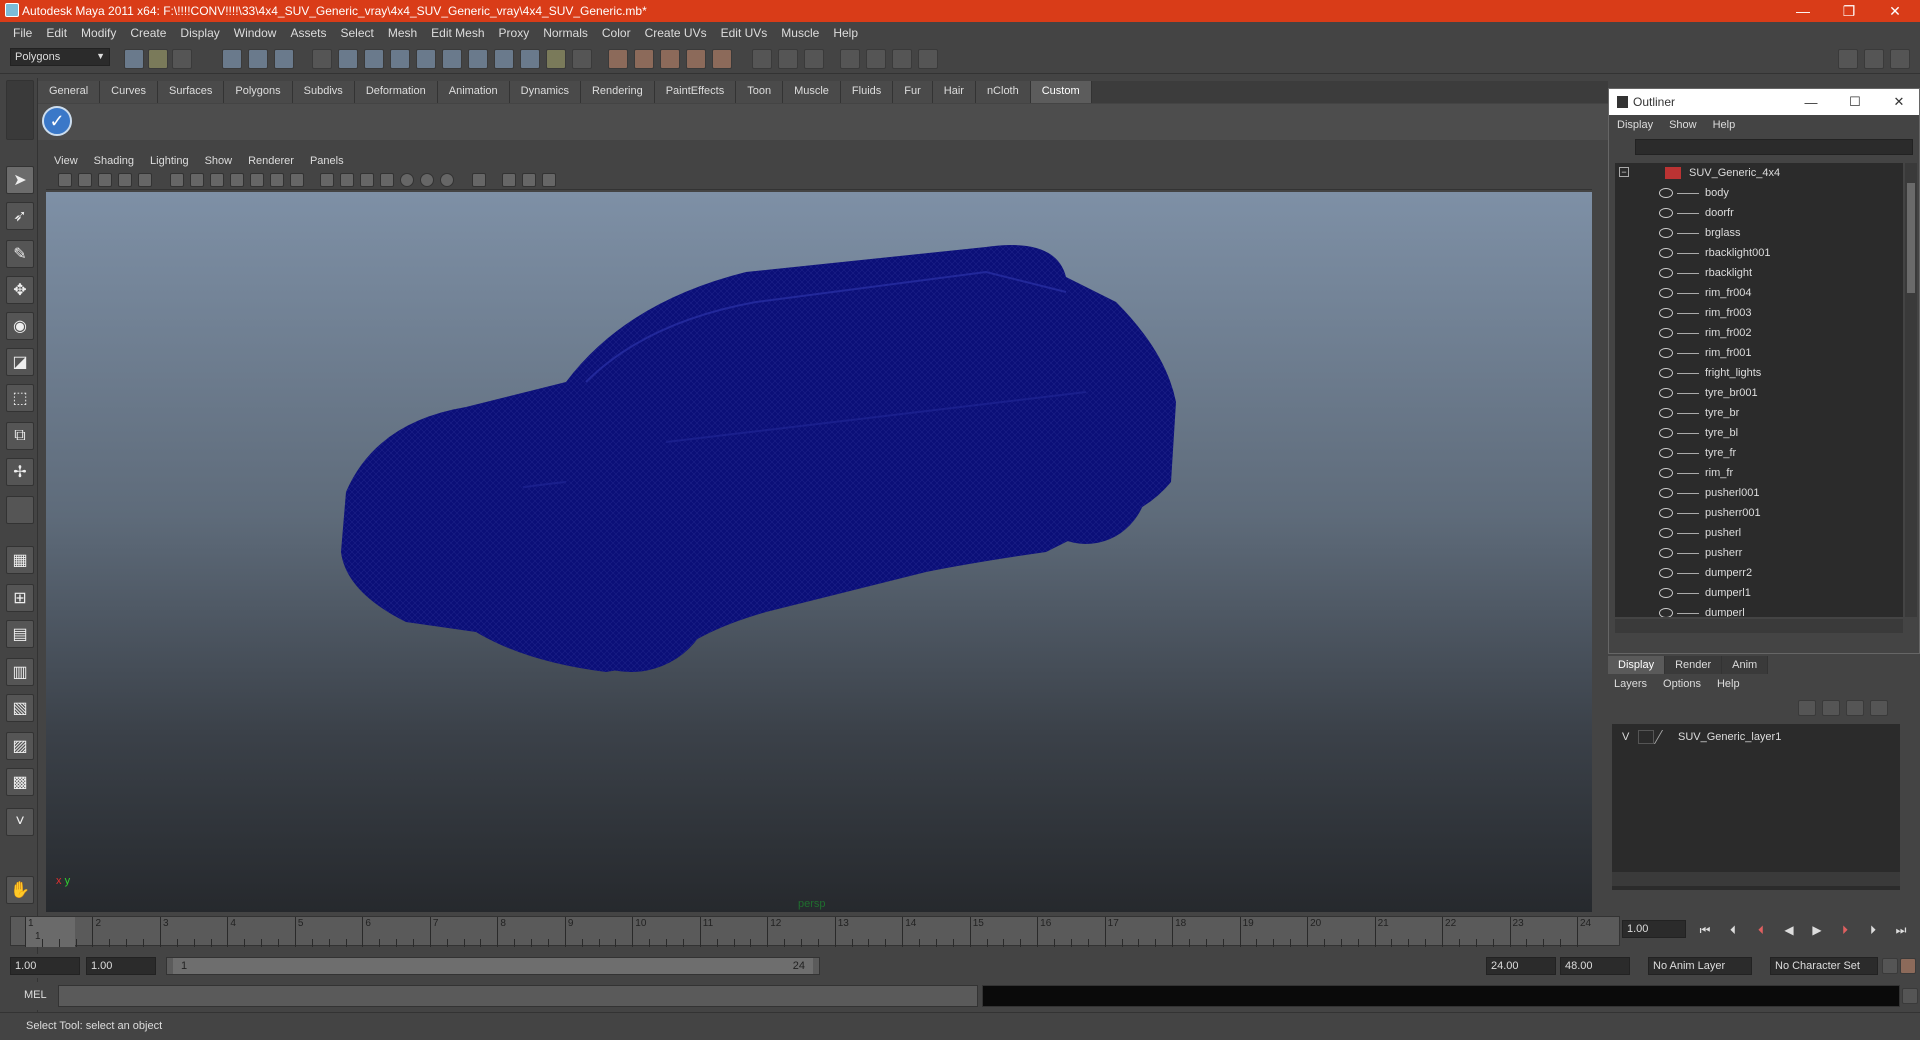  I want to click on hud-icon, so click(549, 180).